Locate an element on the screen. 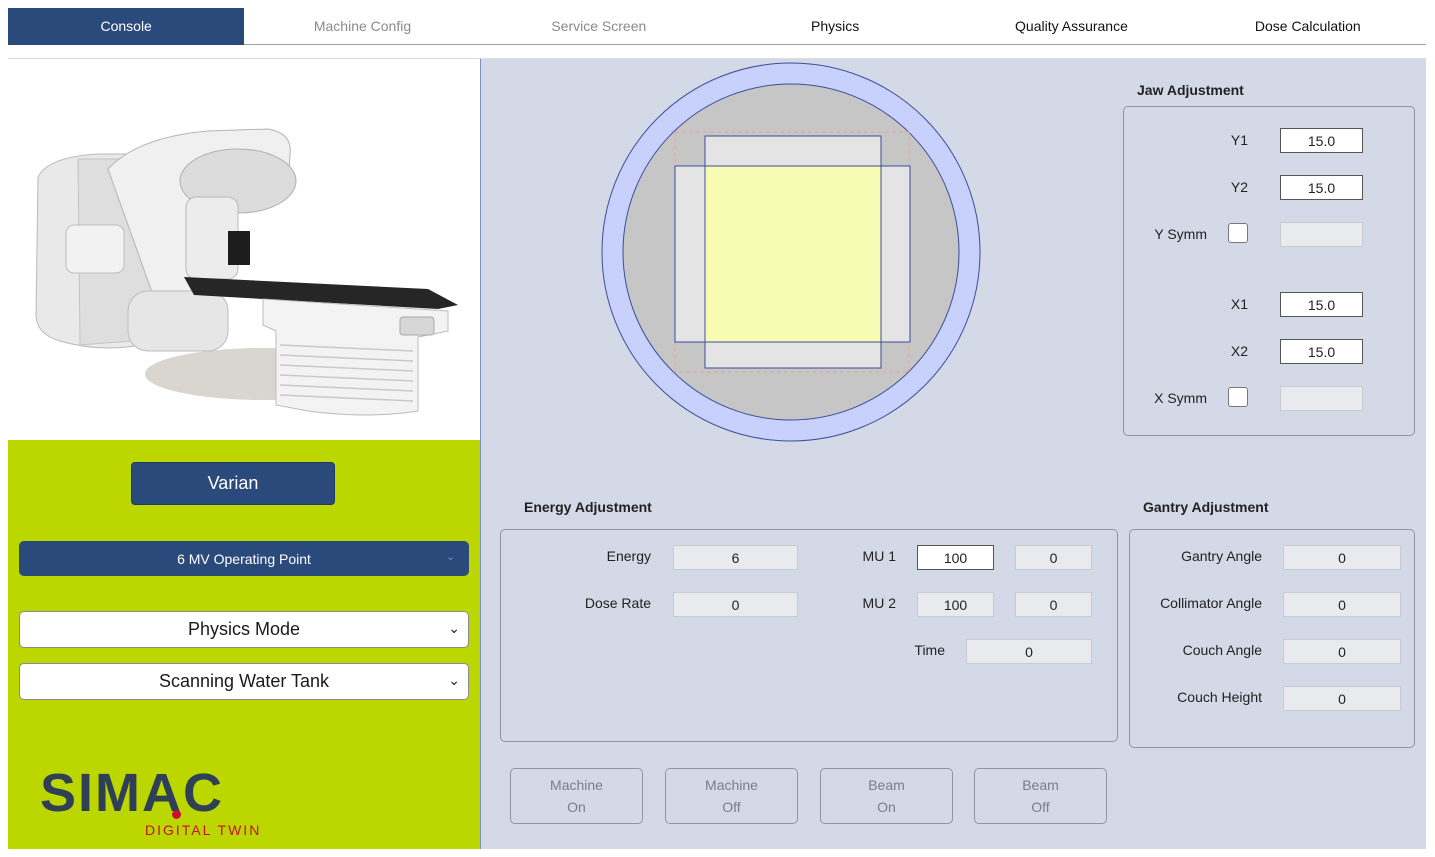 The width and height of the screenshot is (1435, 857). dose-rate-label: Dose Rate is located at coordinates (617, 603).